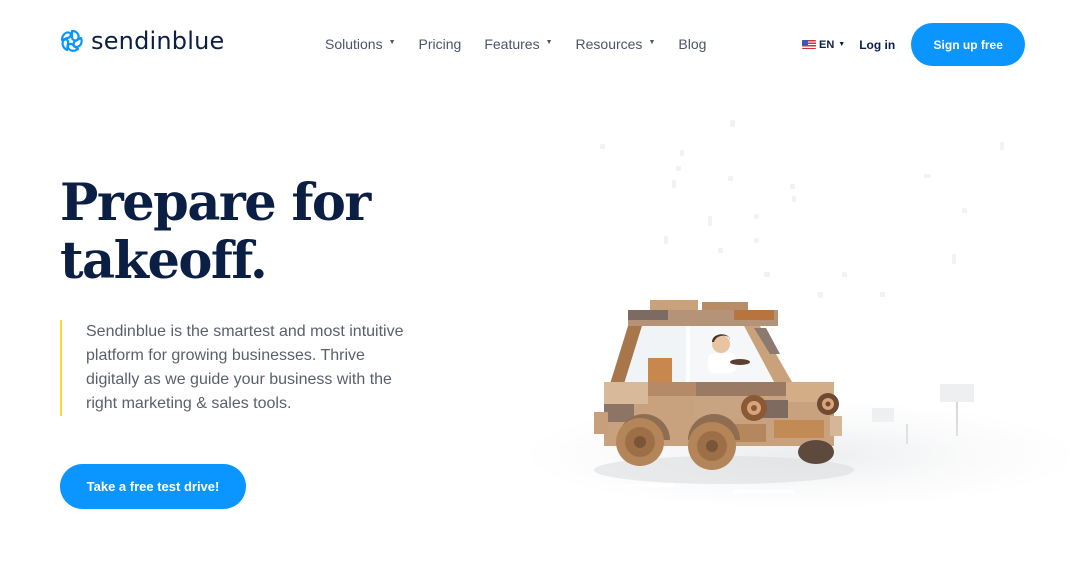  What do you see at coordinates (827, 44) in the screenshot?
I see `language-label: EN` at bounding box center [827, 44].